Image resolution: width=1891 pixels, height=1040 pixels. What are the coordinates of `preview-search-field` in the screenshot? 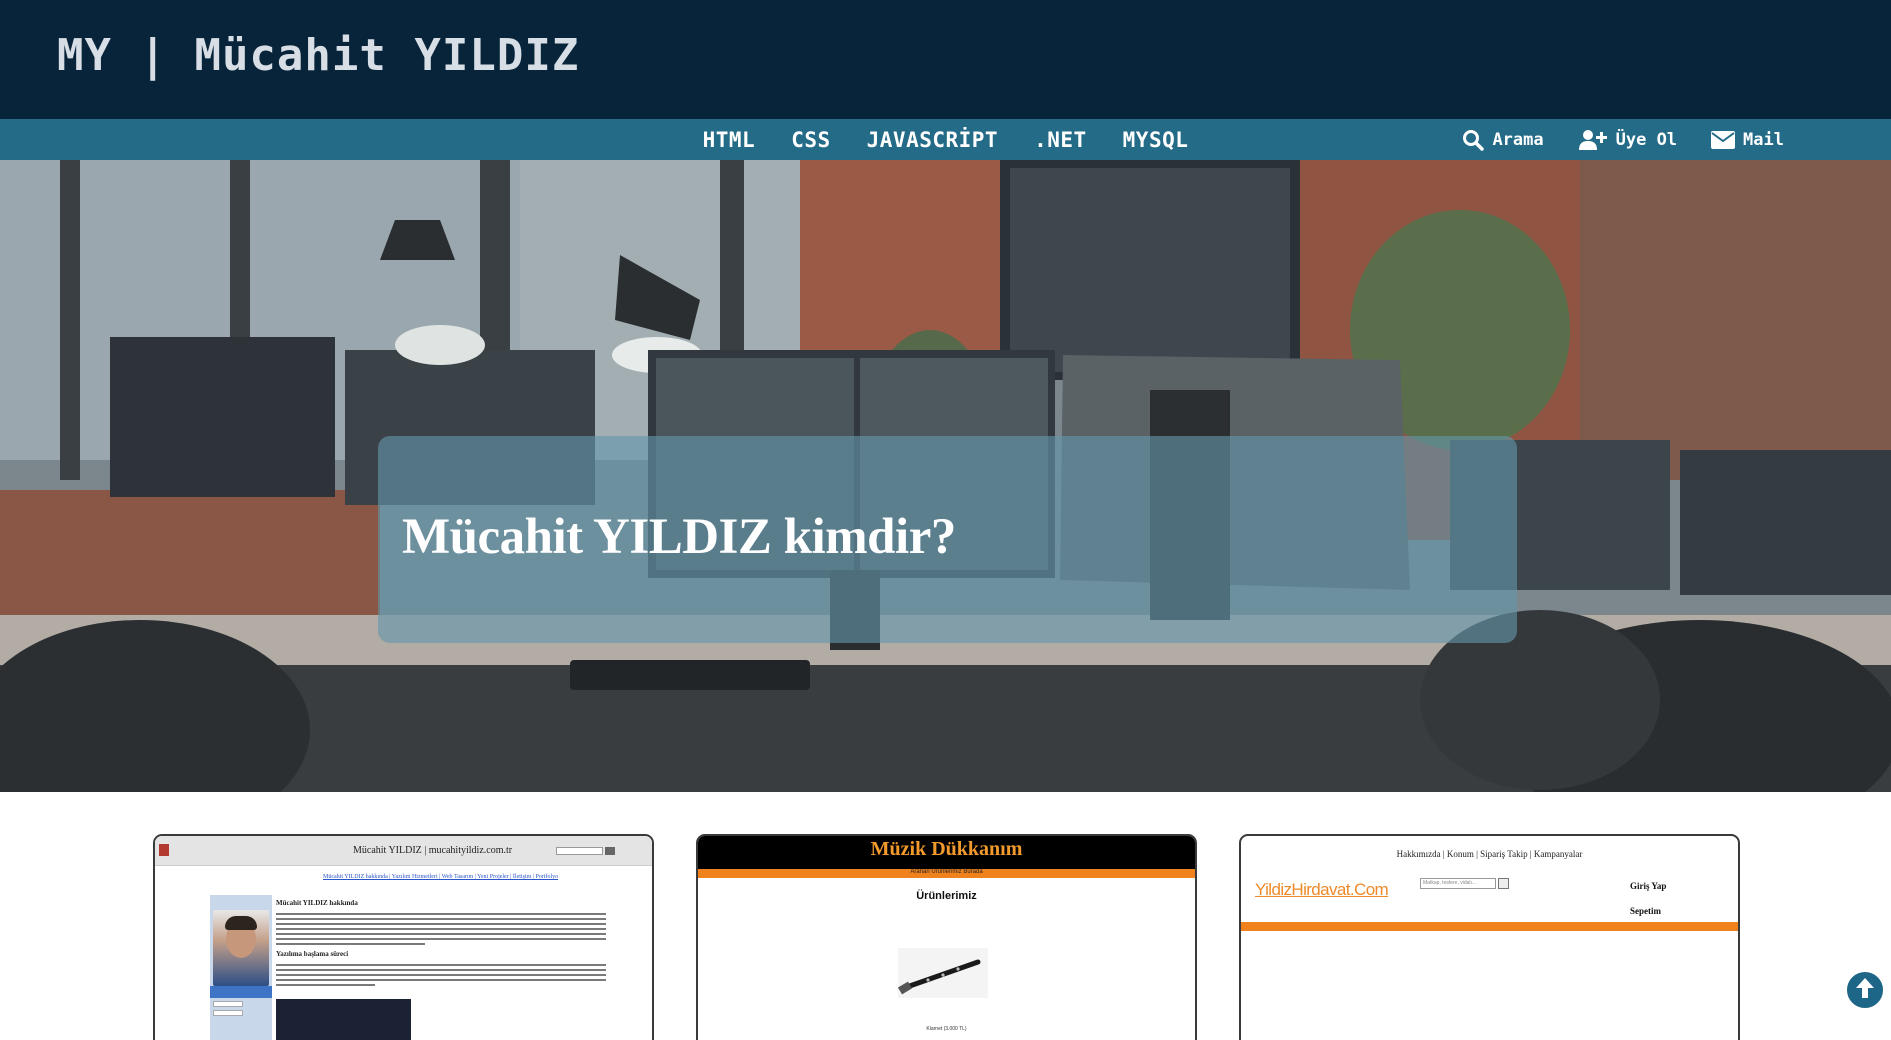 It's located at (579, 851).